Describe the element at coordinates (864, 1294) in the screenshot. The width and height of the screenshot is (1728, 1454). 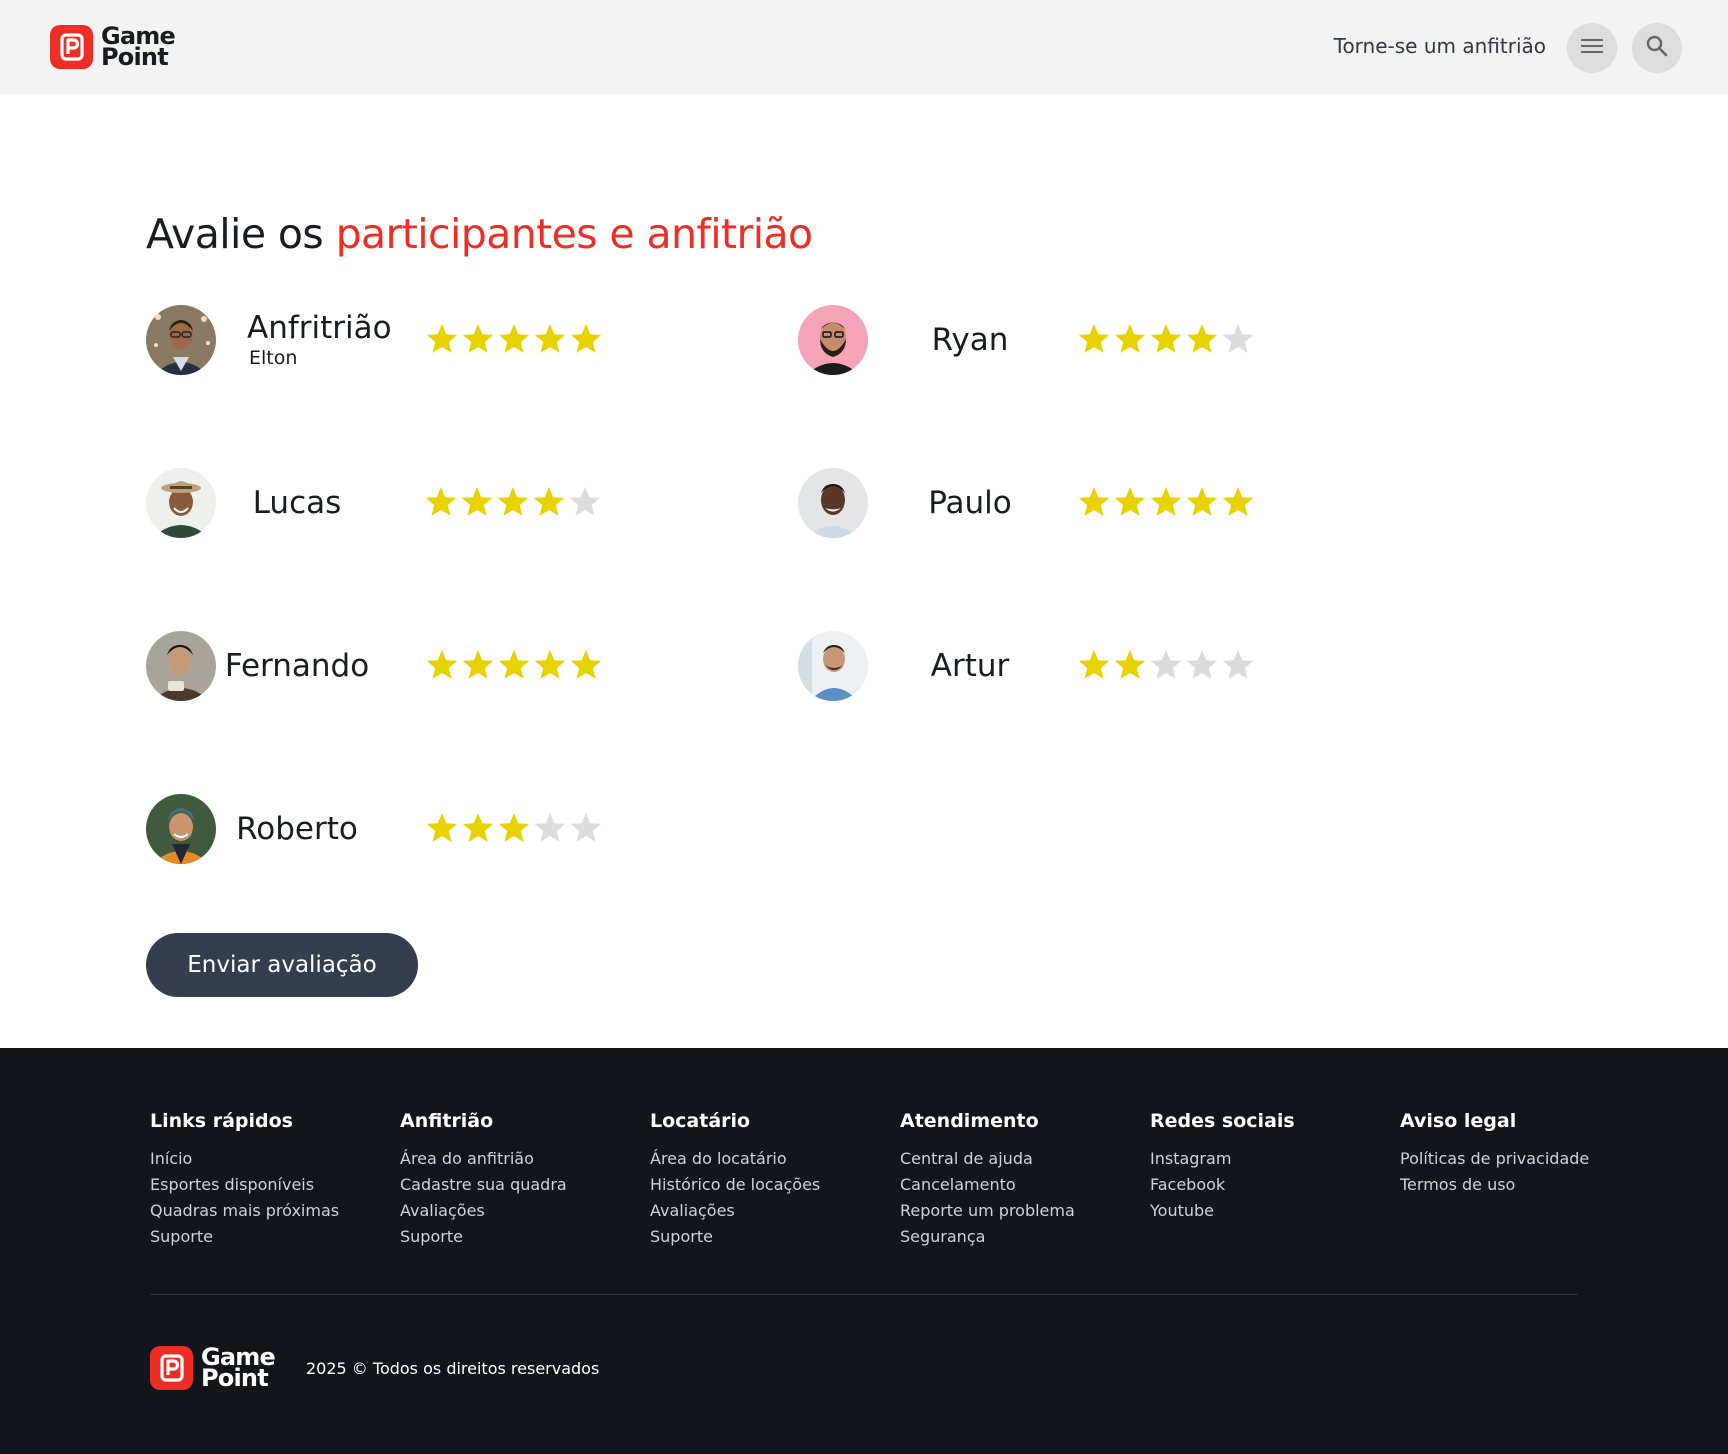
I see `footer-divider` at that location.